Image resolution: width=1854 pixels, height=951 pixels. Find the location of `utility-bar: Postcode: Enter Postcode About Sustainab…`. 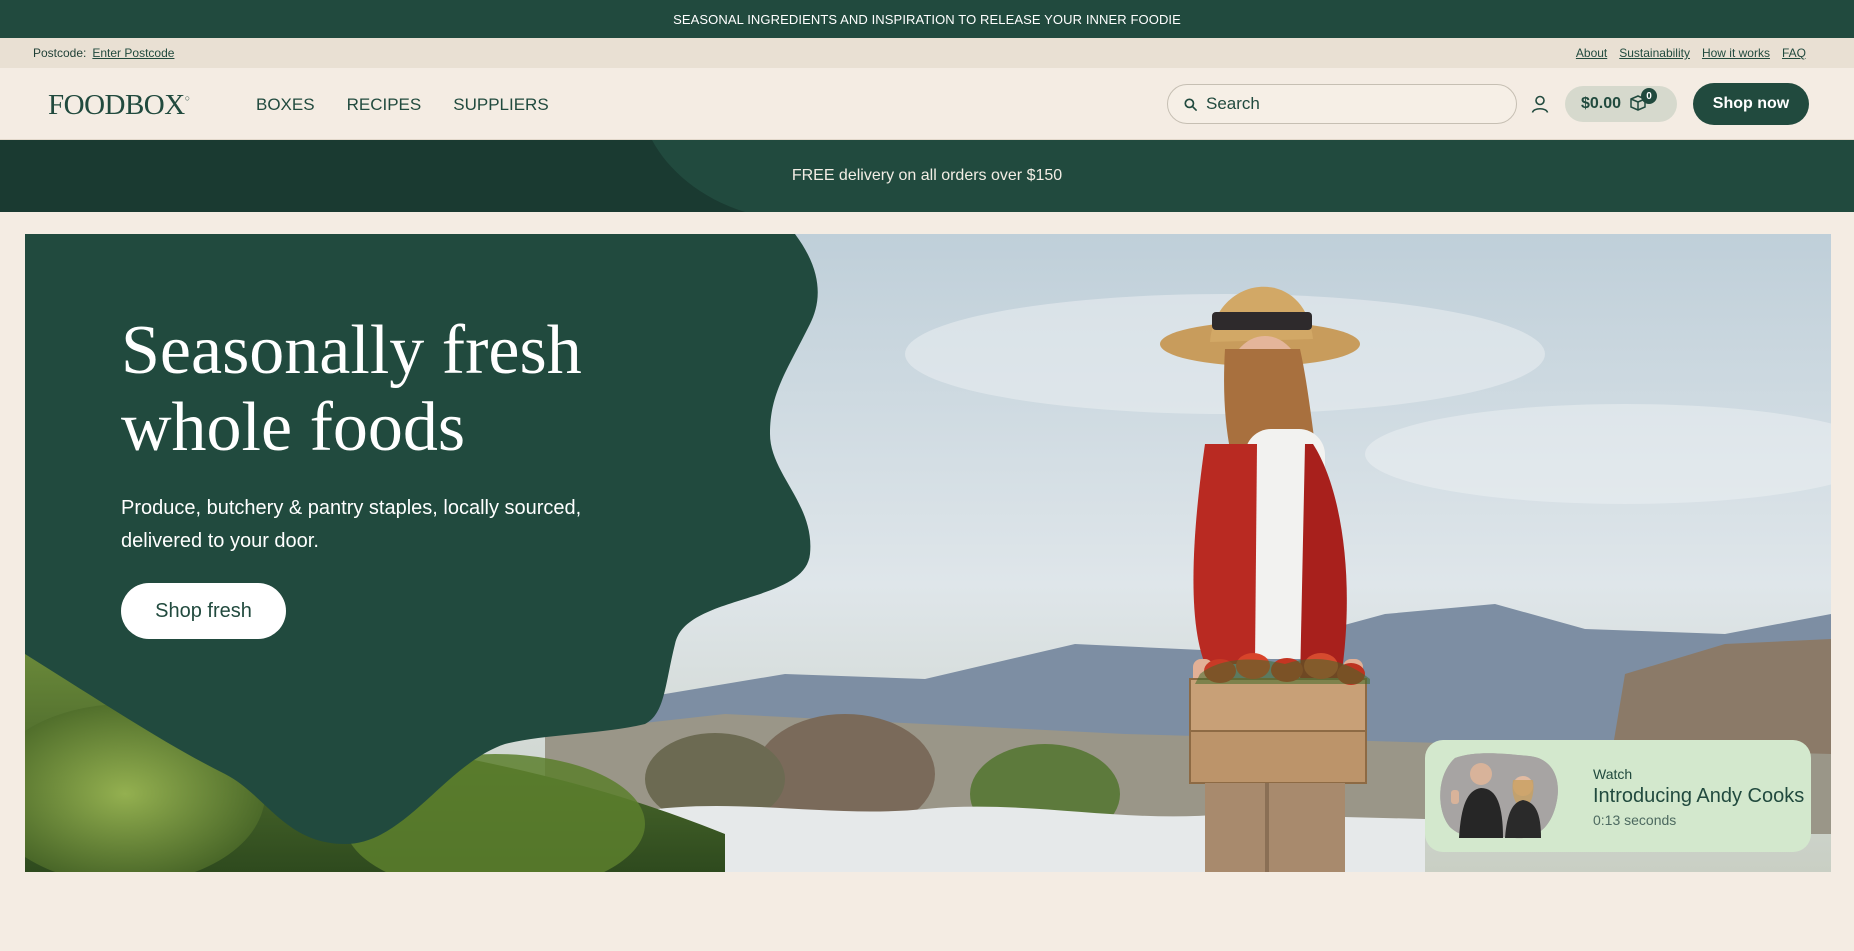

utility-bar: Postcode: Enter Postcode About Sustainab… is located at coordinates (927, 53).